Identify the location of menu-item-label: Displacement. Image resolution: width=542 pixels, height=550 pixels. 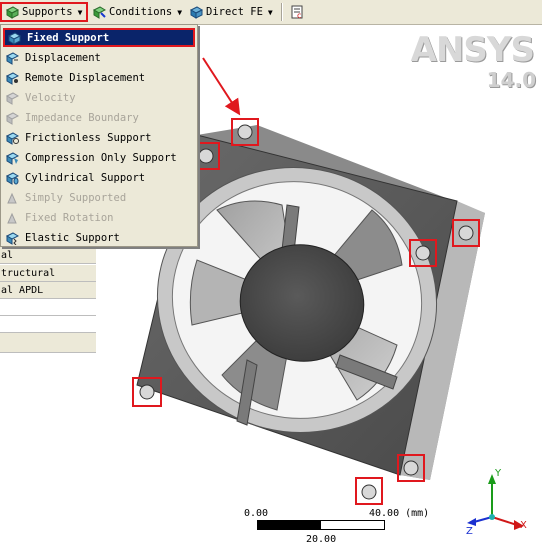
(63, 57).